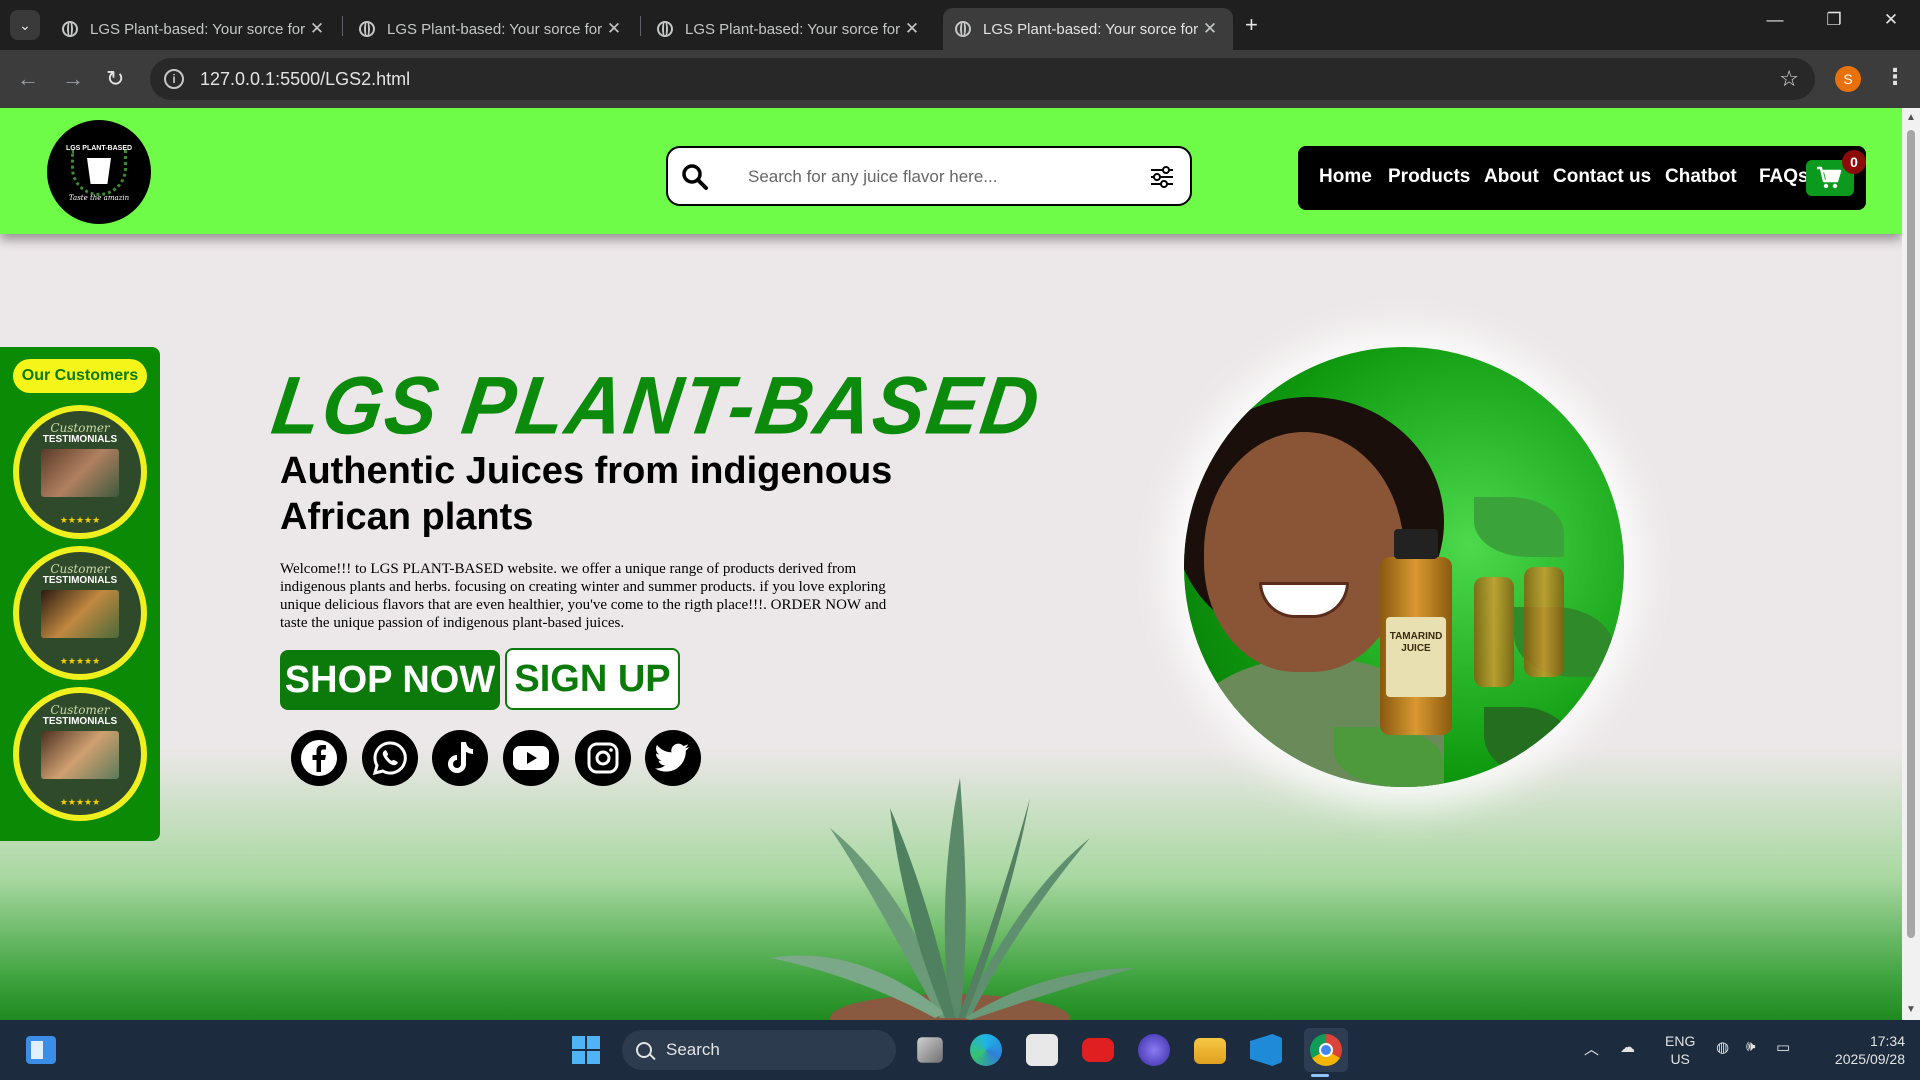 The width and height of the screenshot is (1920, 1080). Describe the element at coordinates (1775, 20) in the screenshot. I see `minimize-icon: —` at that location.